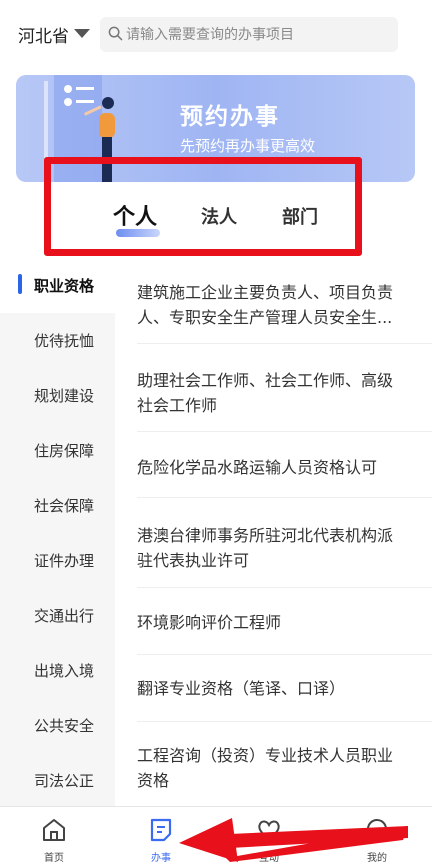  I want to click on category-label: 优待抚恤, so click(64, 341).